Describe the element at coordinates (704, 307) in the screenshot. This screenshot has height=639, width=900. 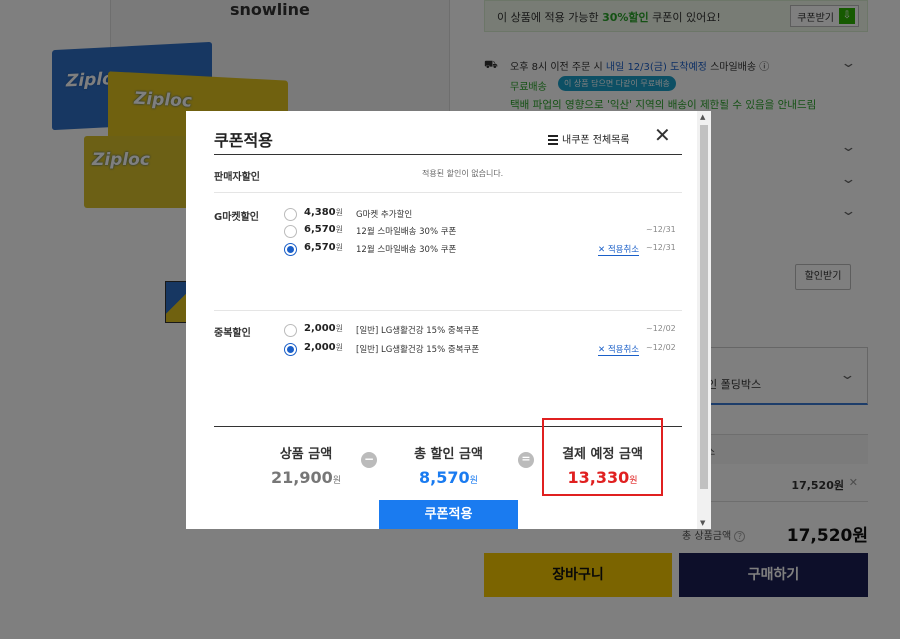
I see `scroll-thumb` at that location.